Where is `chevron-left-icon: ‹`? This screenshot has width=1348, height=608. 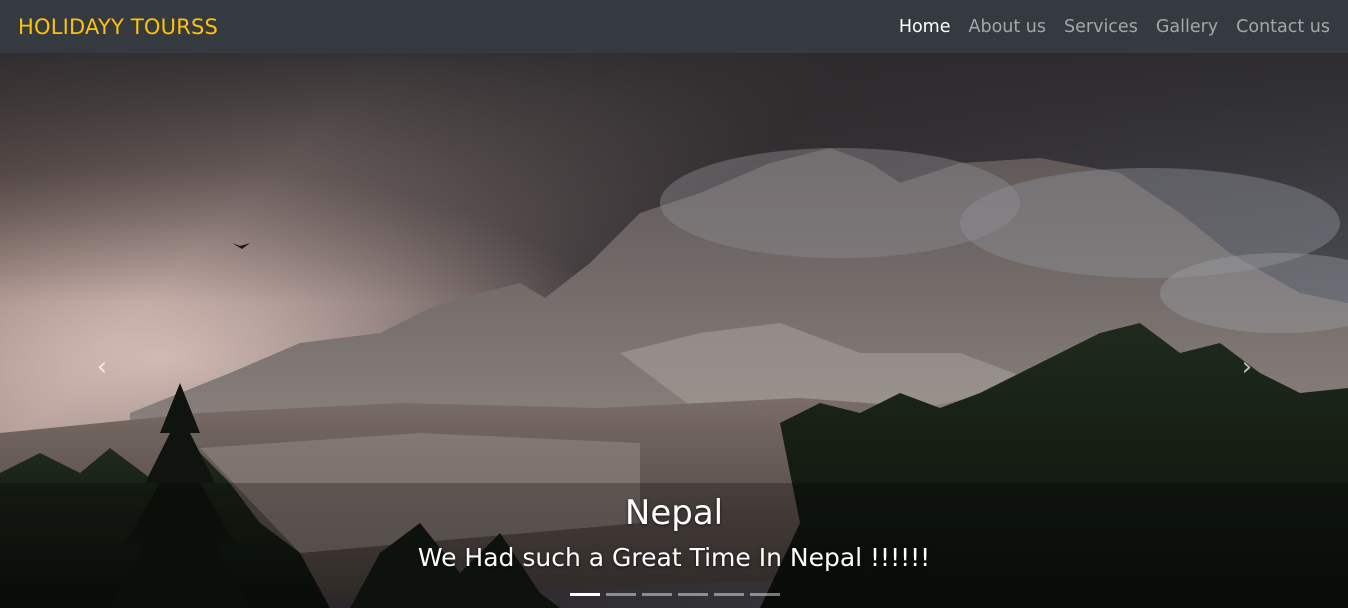
chevron-left-icon: ‹ is located at coordinates (102, 367).